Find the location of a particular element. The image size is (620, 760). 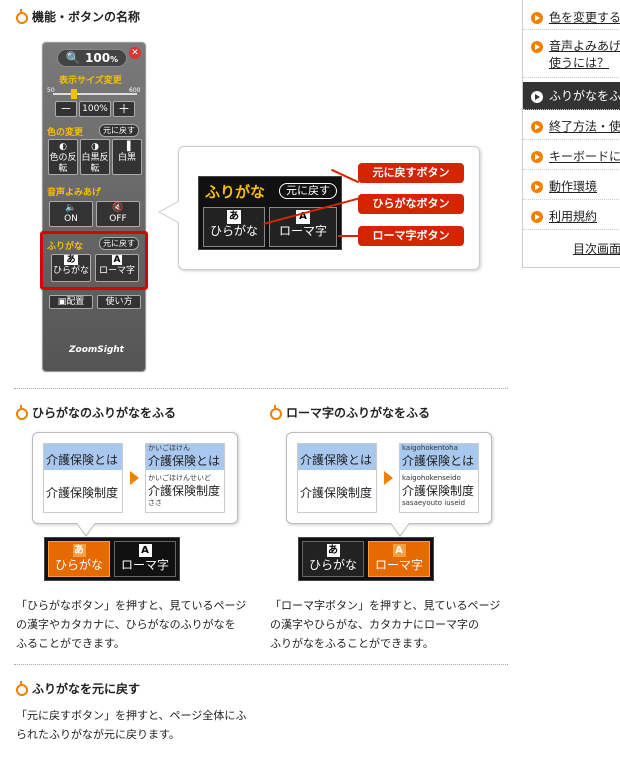

section-title: 機能・ボタンの名称 is located at coordinates (78, 16).